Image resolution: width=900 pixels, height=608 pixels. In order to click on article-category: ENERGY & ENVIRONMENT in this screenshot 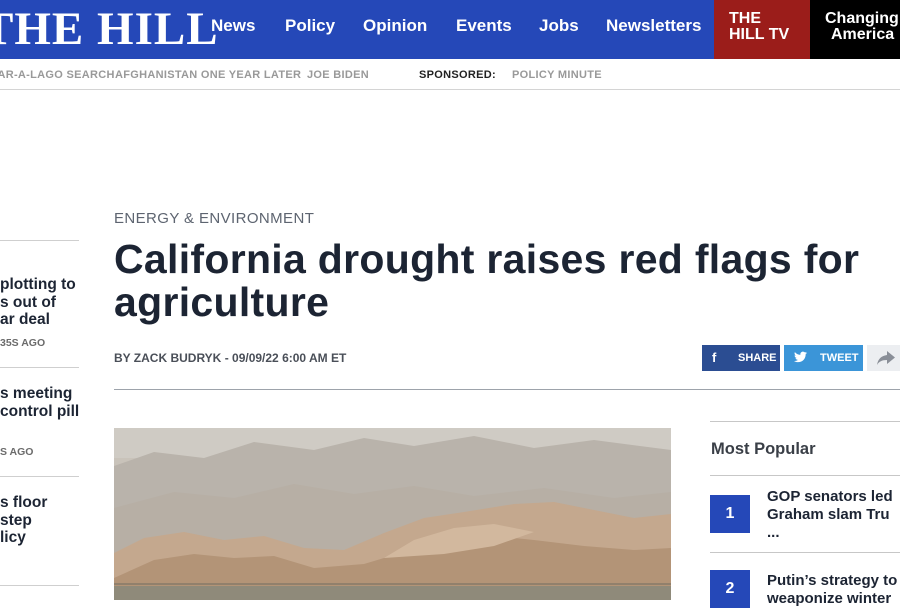, I will do `click(214, 218)`.